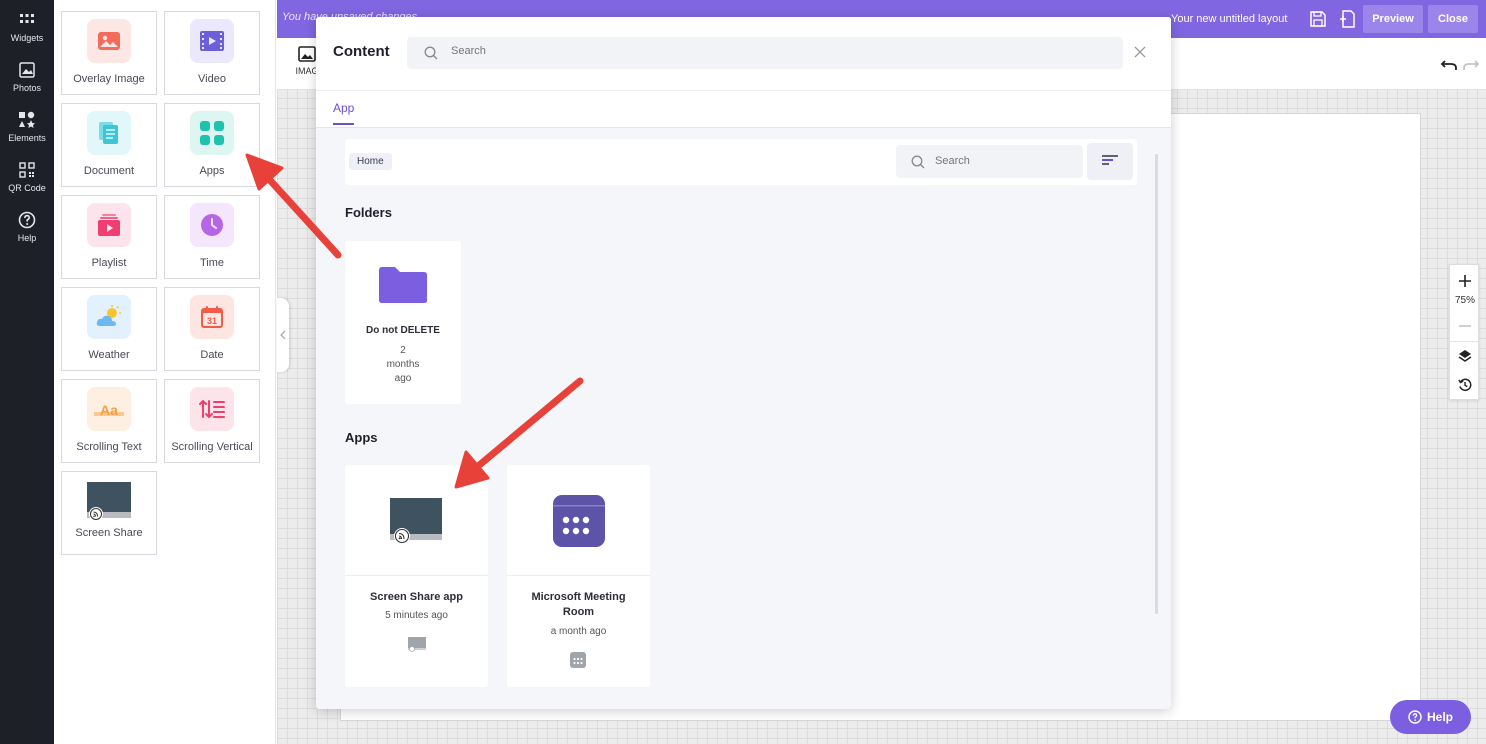 This screenshot has height=744, width=1486. Describe the element at coordinates (1415, 717) in the screenshot. I see `help-circle-icon` at that location.